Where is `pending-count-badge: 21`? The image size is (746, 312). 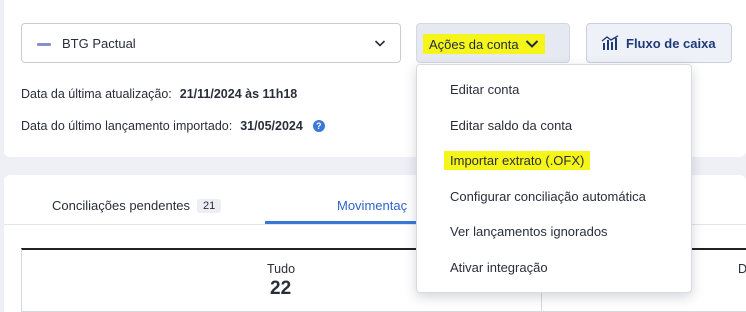 pending-count-badge: 21 is located at coordinates (209, 205).